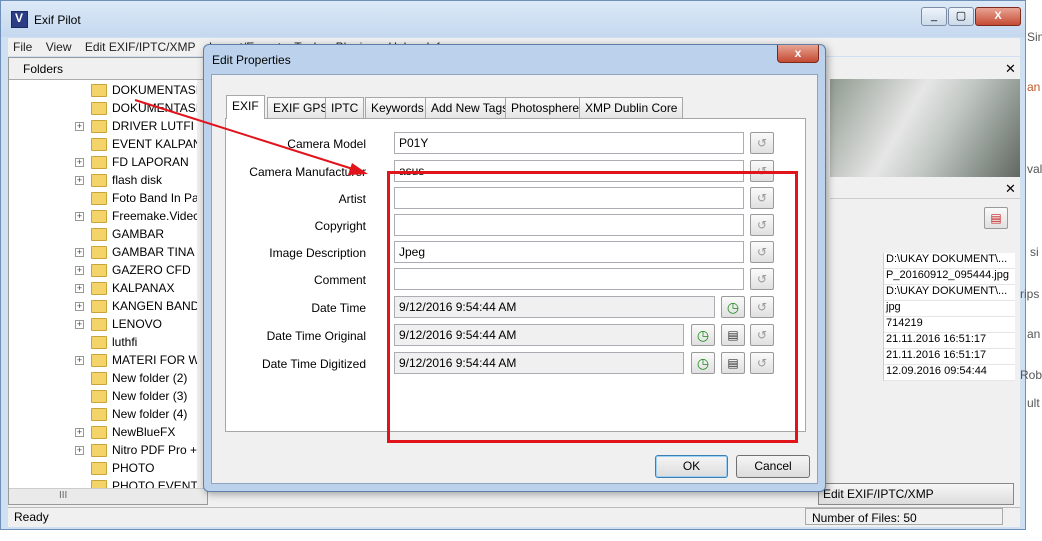 This screenshot has width=1042, height=541. I want to click on folders-header: Folders, so click(108, 69).